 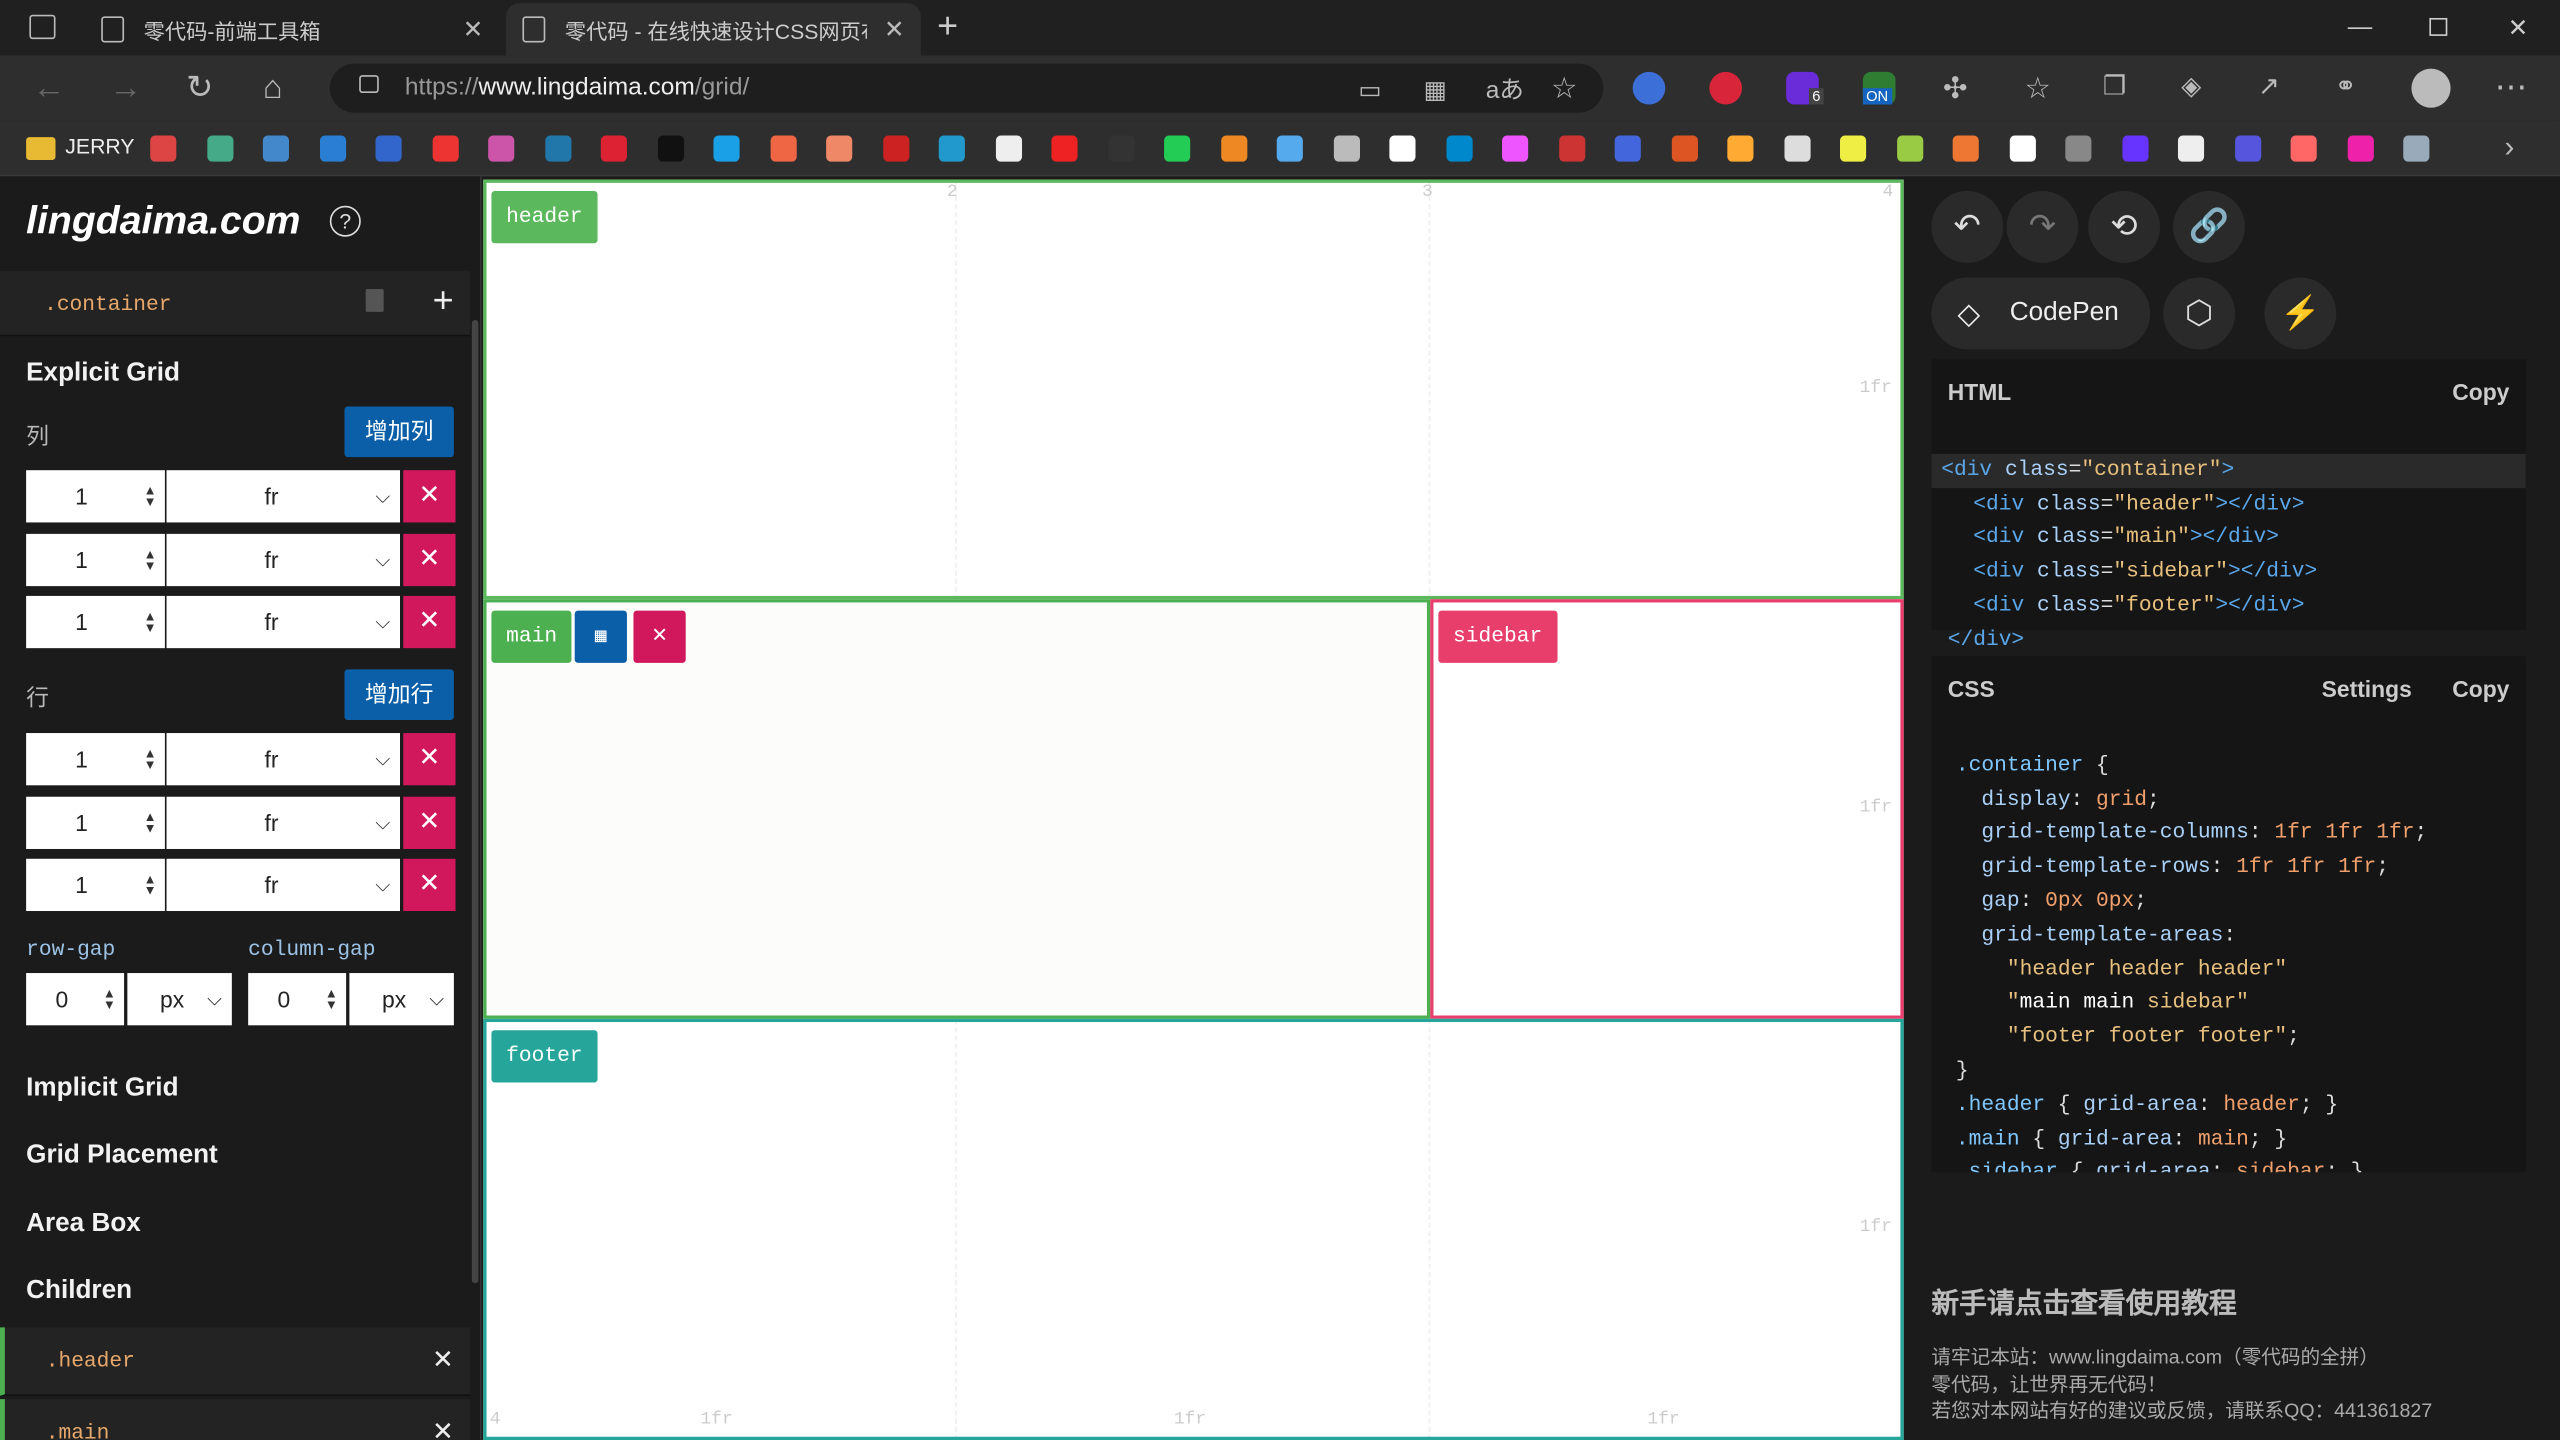 What do you see at coordinates (2480, 689) in the screenshot?
I see `css-copy-button: Copy` at bounding box center [2480, 689].